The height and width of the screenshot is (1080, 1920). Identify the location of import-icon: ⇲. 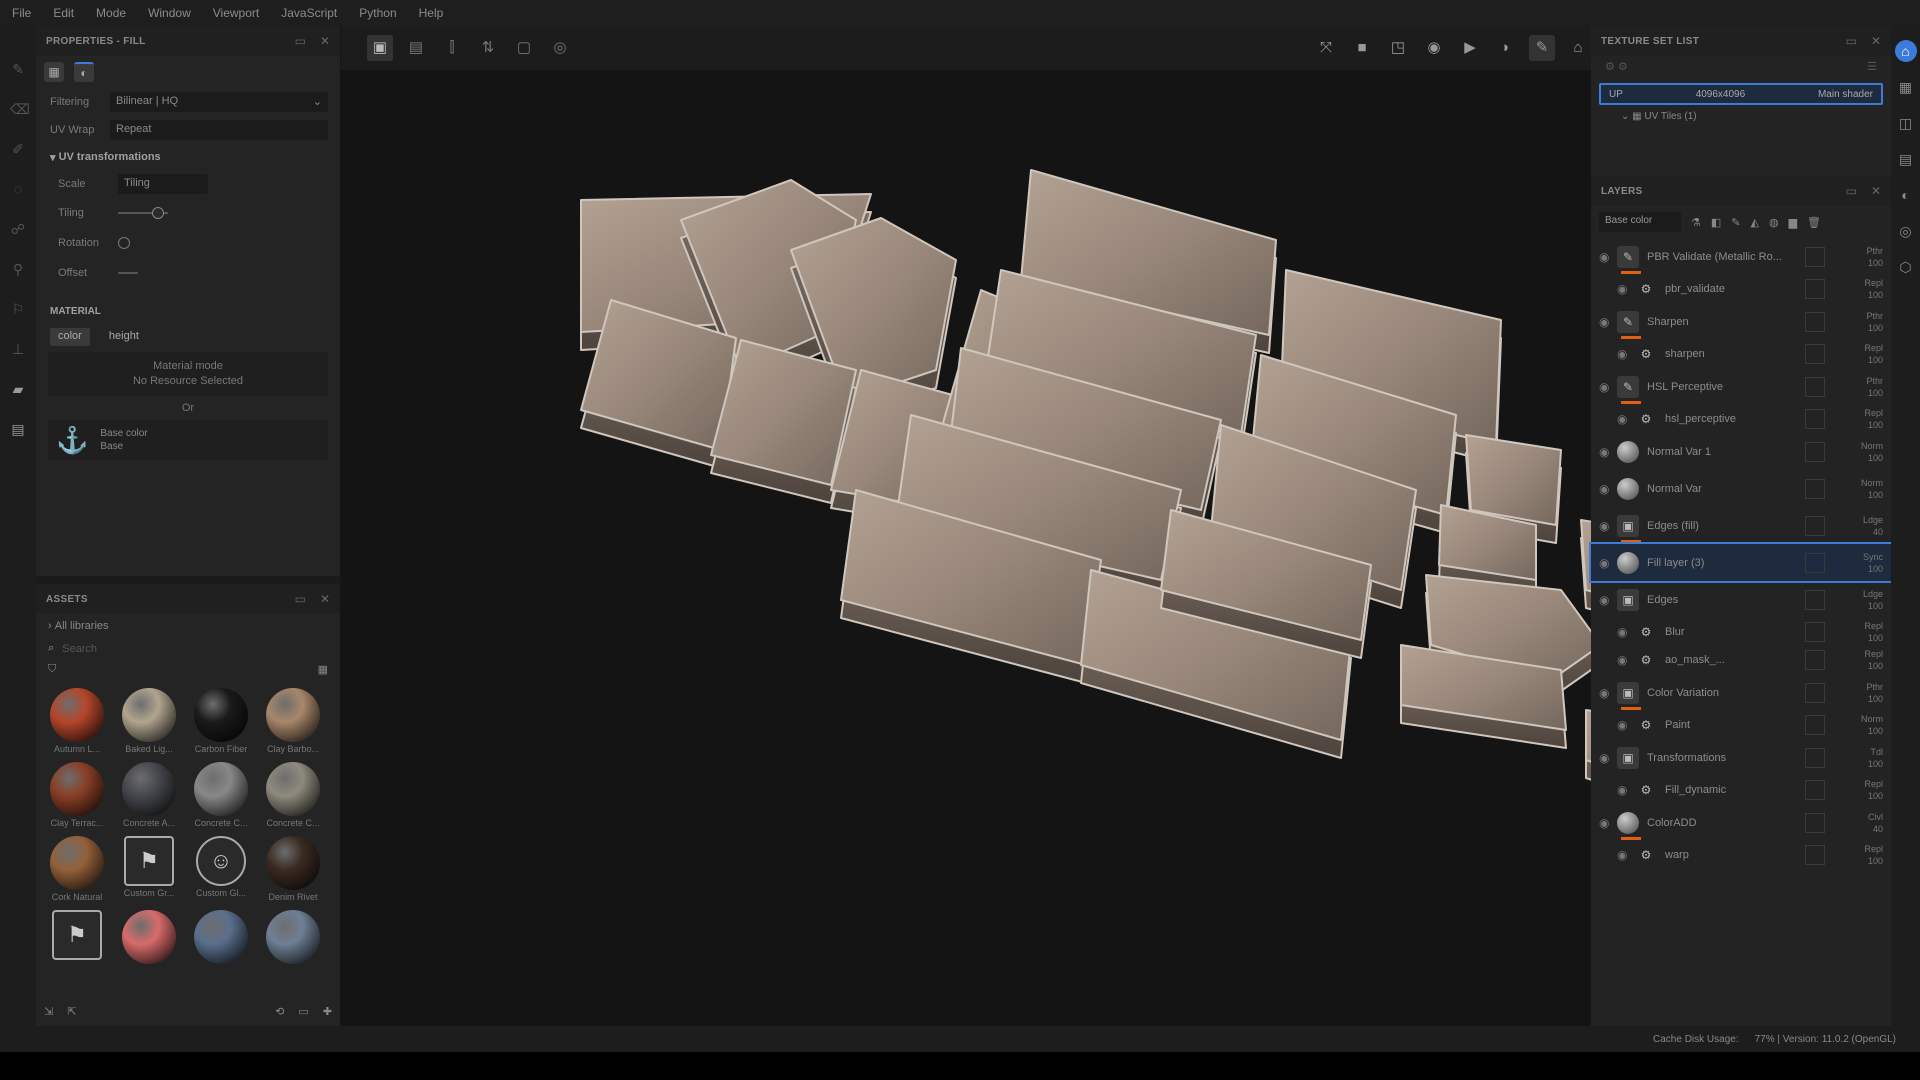
(48, 1011).